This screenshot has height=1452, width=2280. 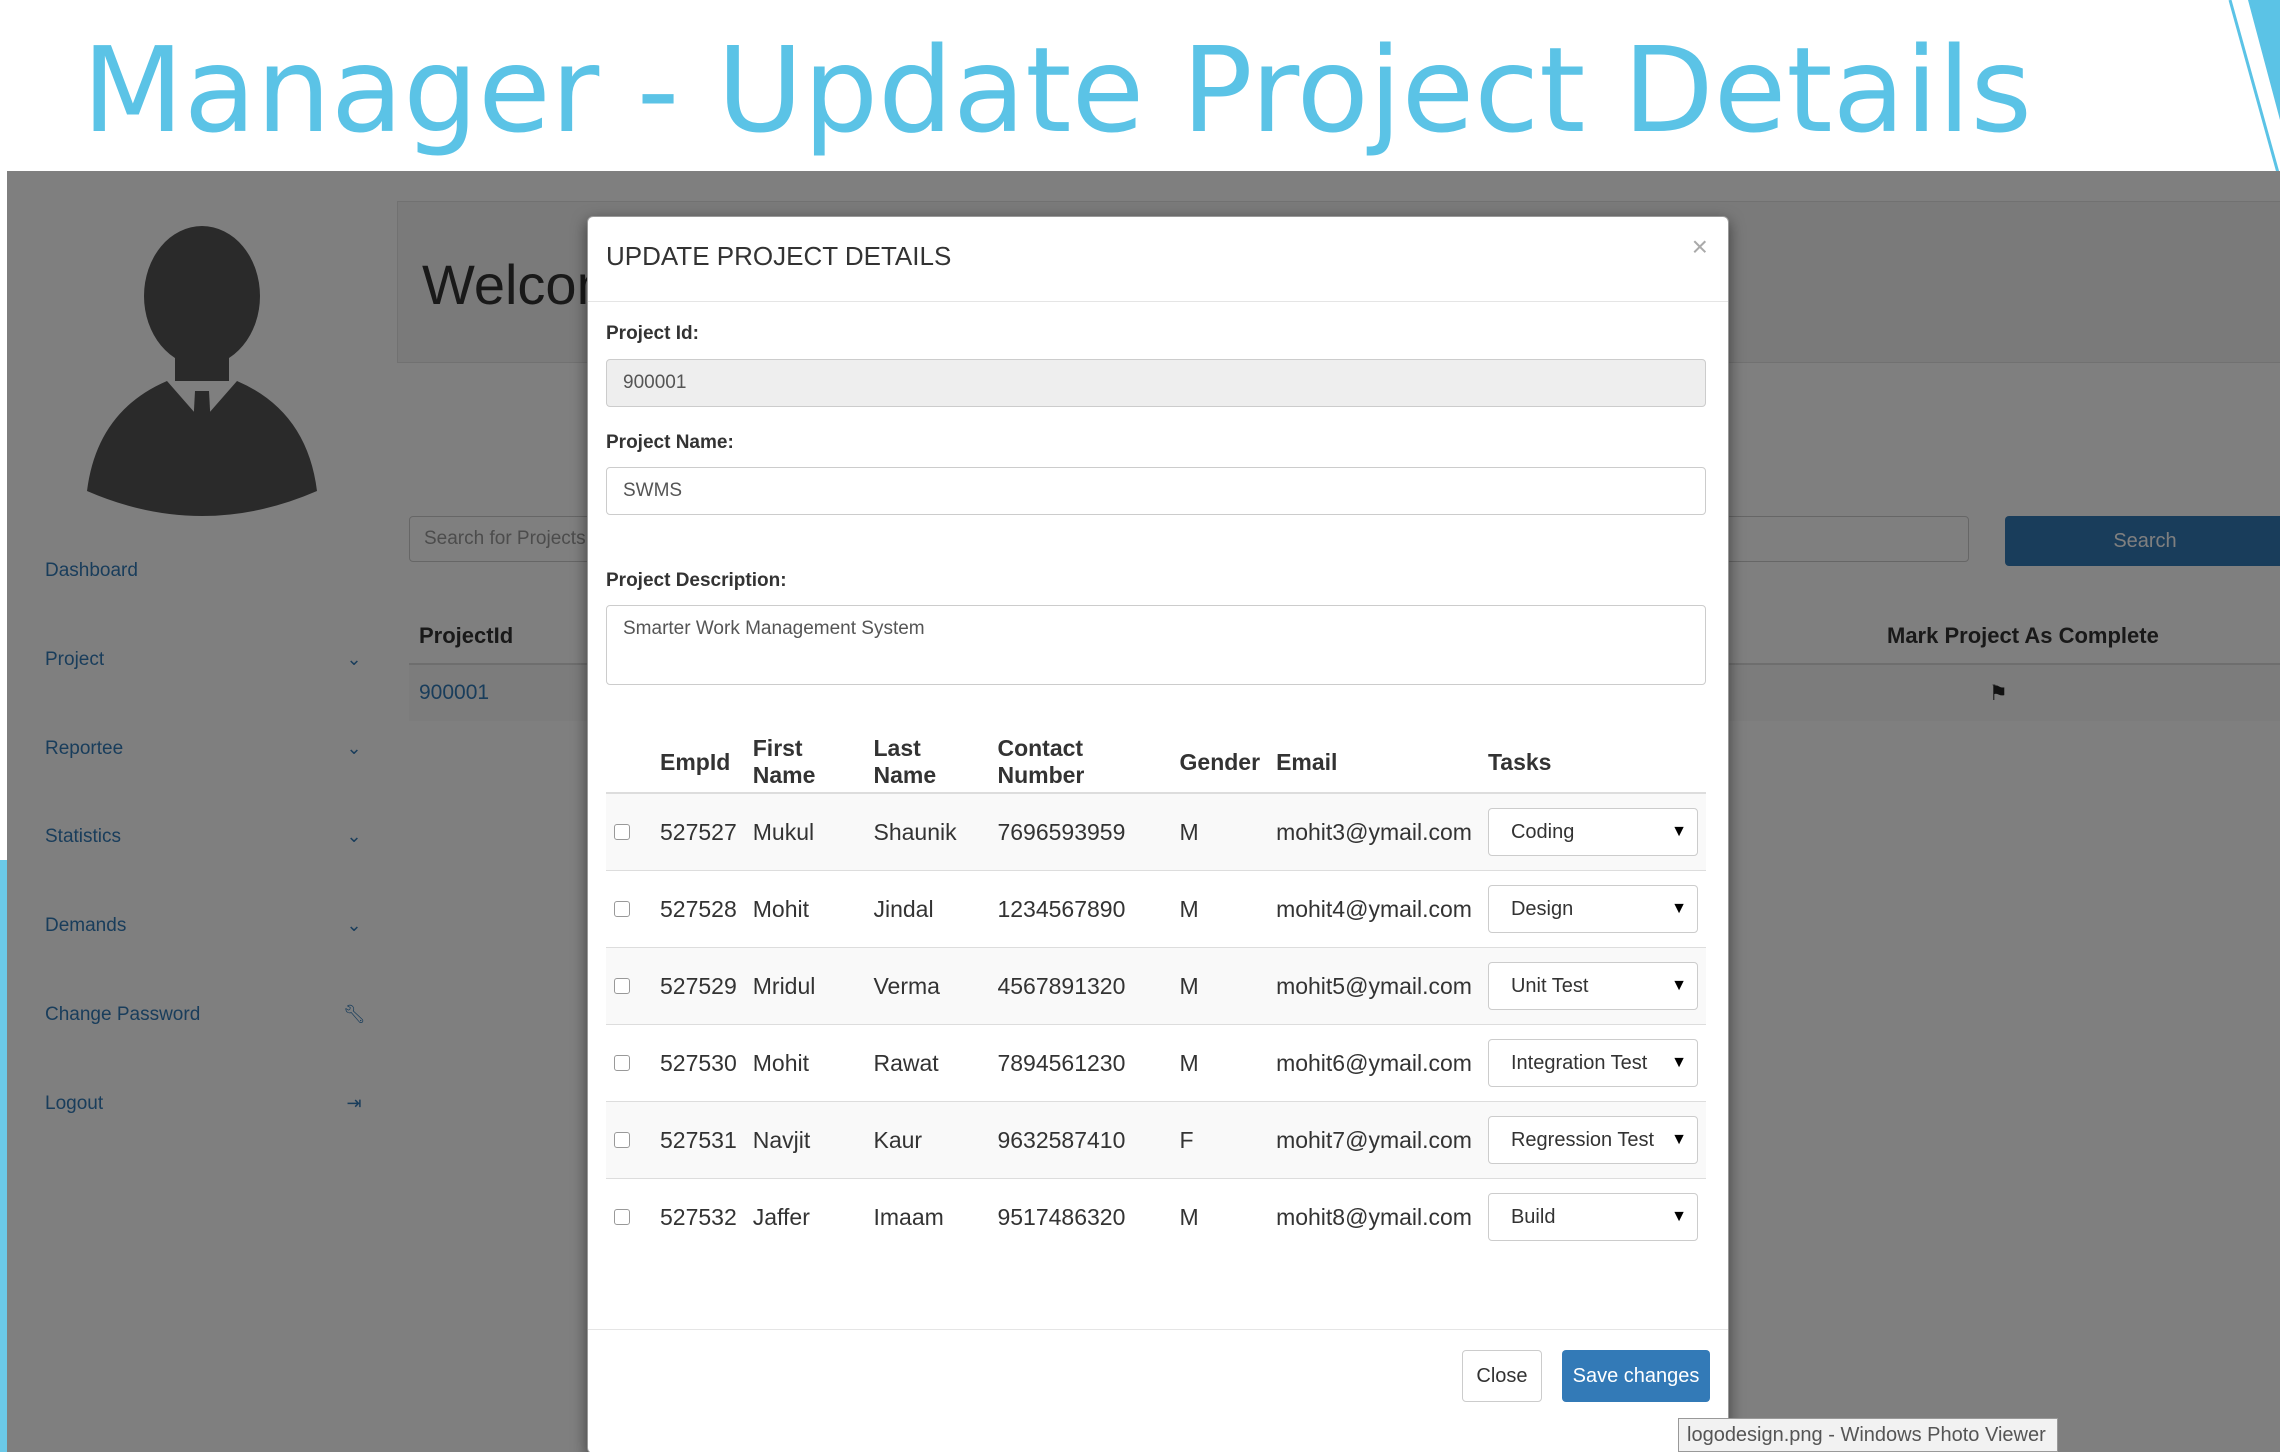 I want to click on cell-gender: F, so click(x=1220, y=1140).